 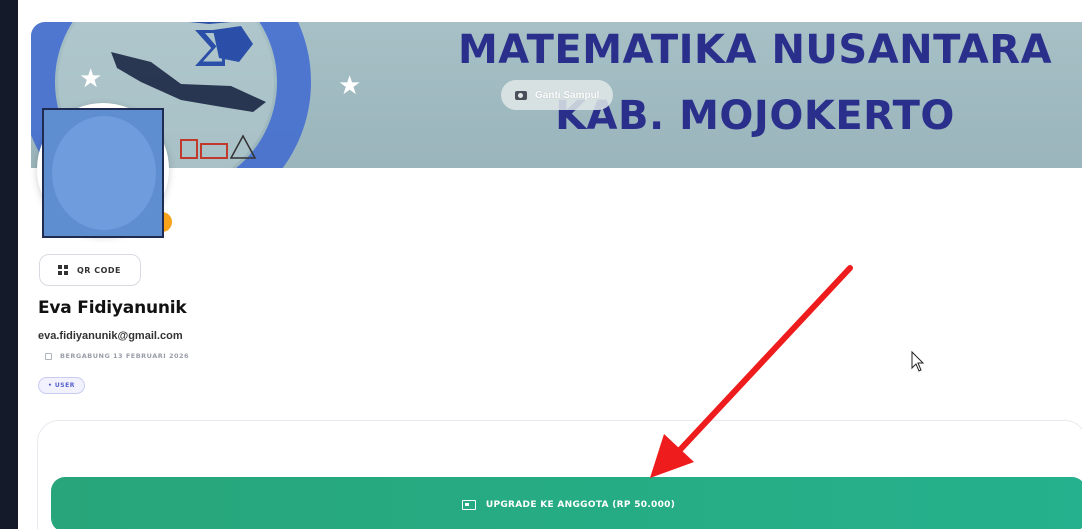 What do you see at coordinates (112, 308) in the screenshot?
I see `user-name: Eva Fidiyanunik` at bounding box center [112, 308].